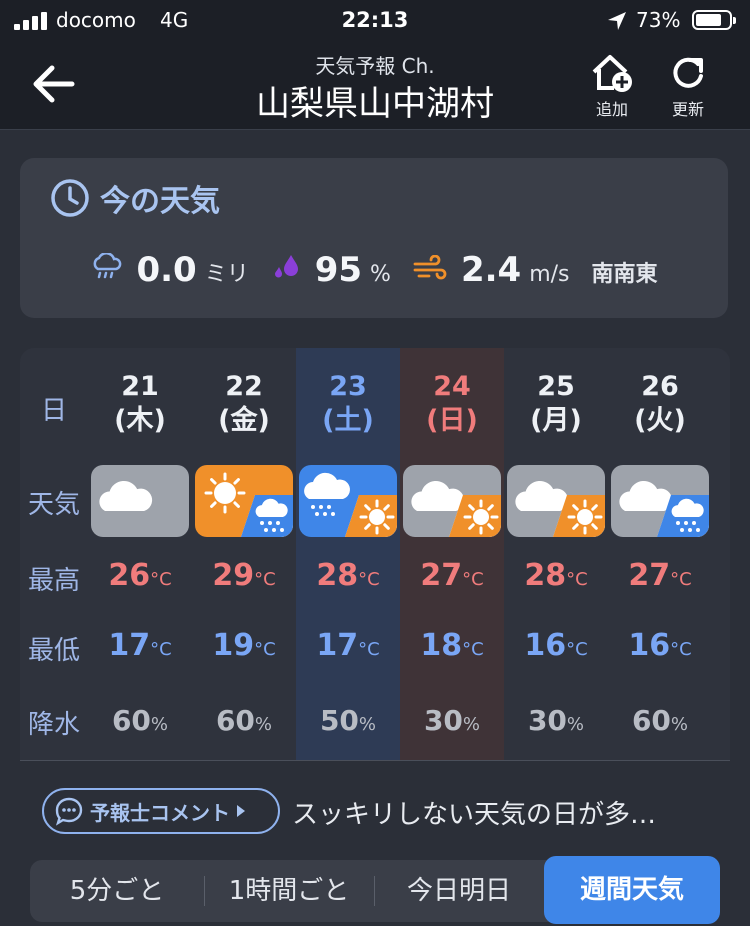 The image size is (750, 926). What do you see at coordinates (375, 760) in the screenshot?
I see `divider` at bounding box center [375, 760].